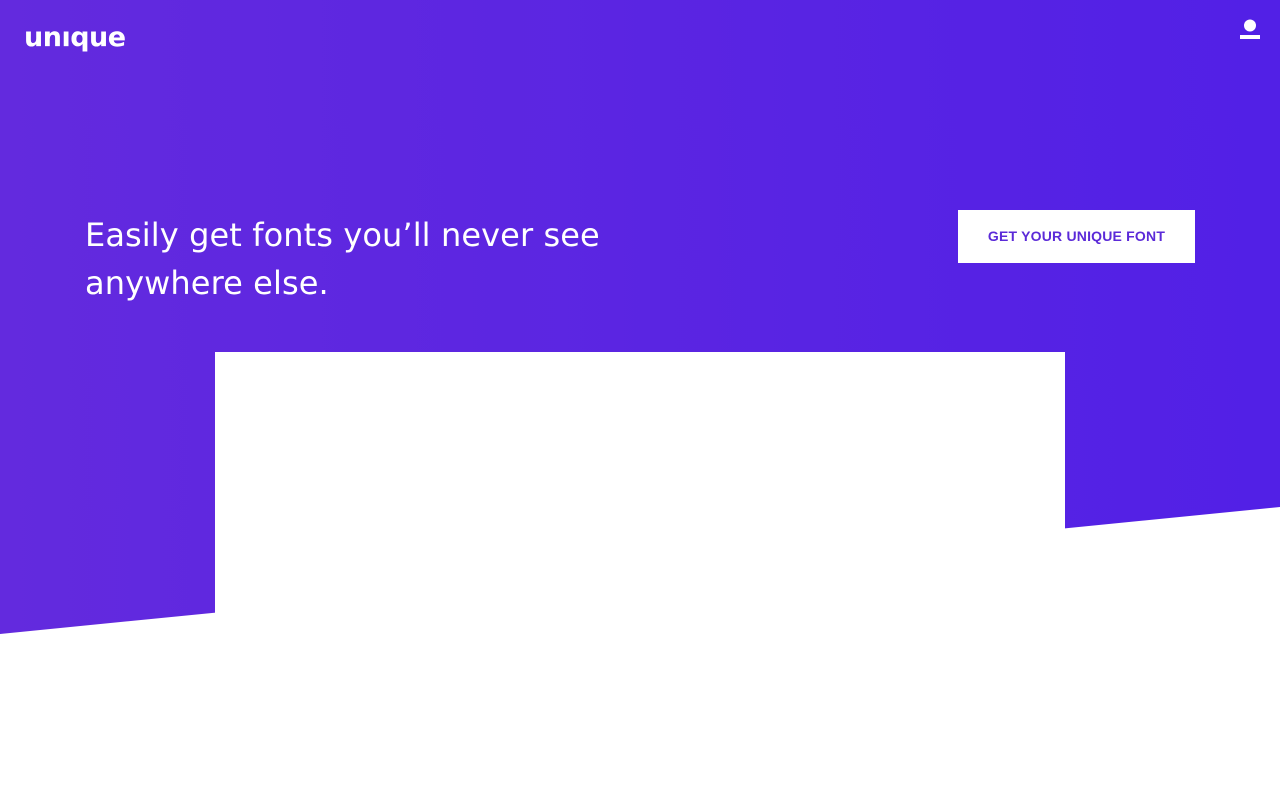 The height and width of the screenshot is (800, 1280). Describe the element at coordinates (75, 38) in the screenshot. I see `logo: unıque` at that location.